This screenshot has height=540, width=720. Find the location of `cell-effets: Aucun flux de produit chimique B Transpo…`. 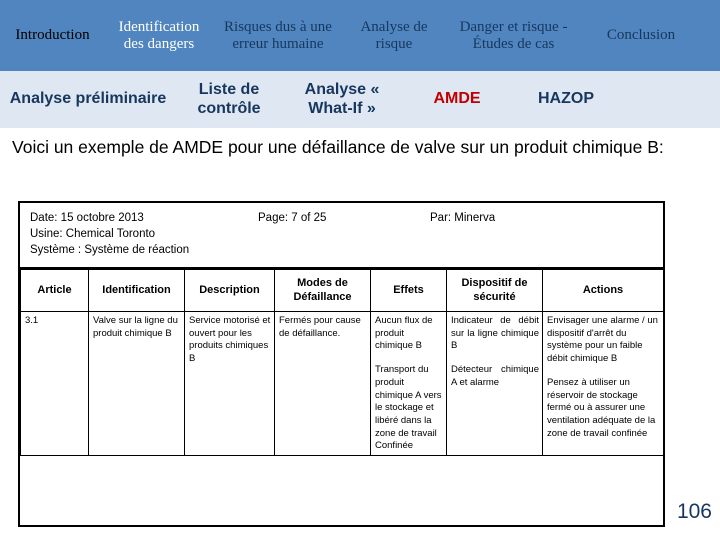

cell-effets: Aucun flux de produit chimique B Transpo… is located at coordinates (408, 383).